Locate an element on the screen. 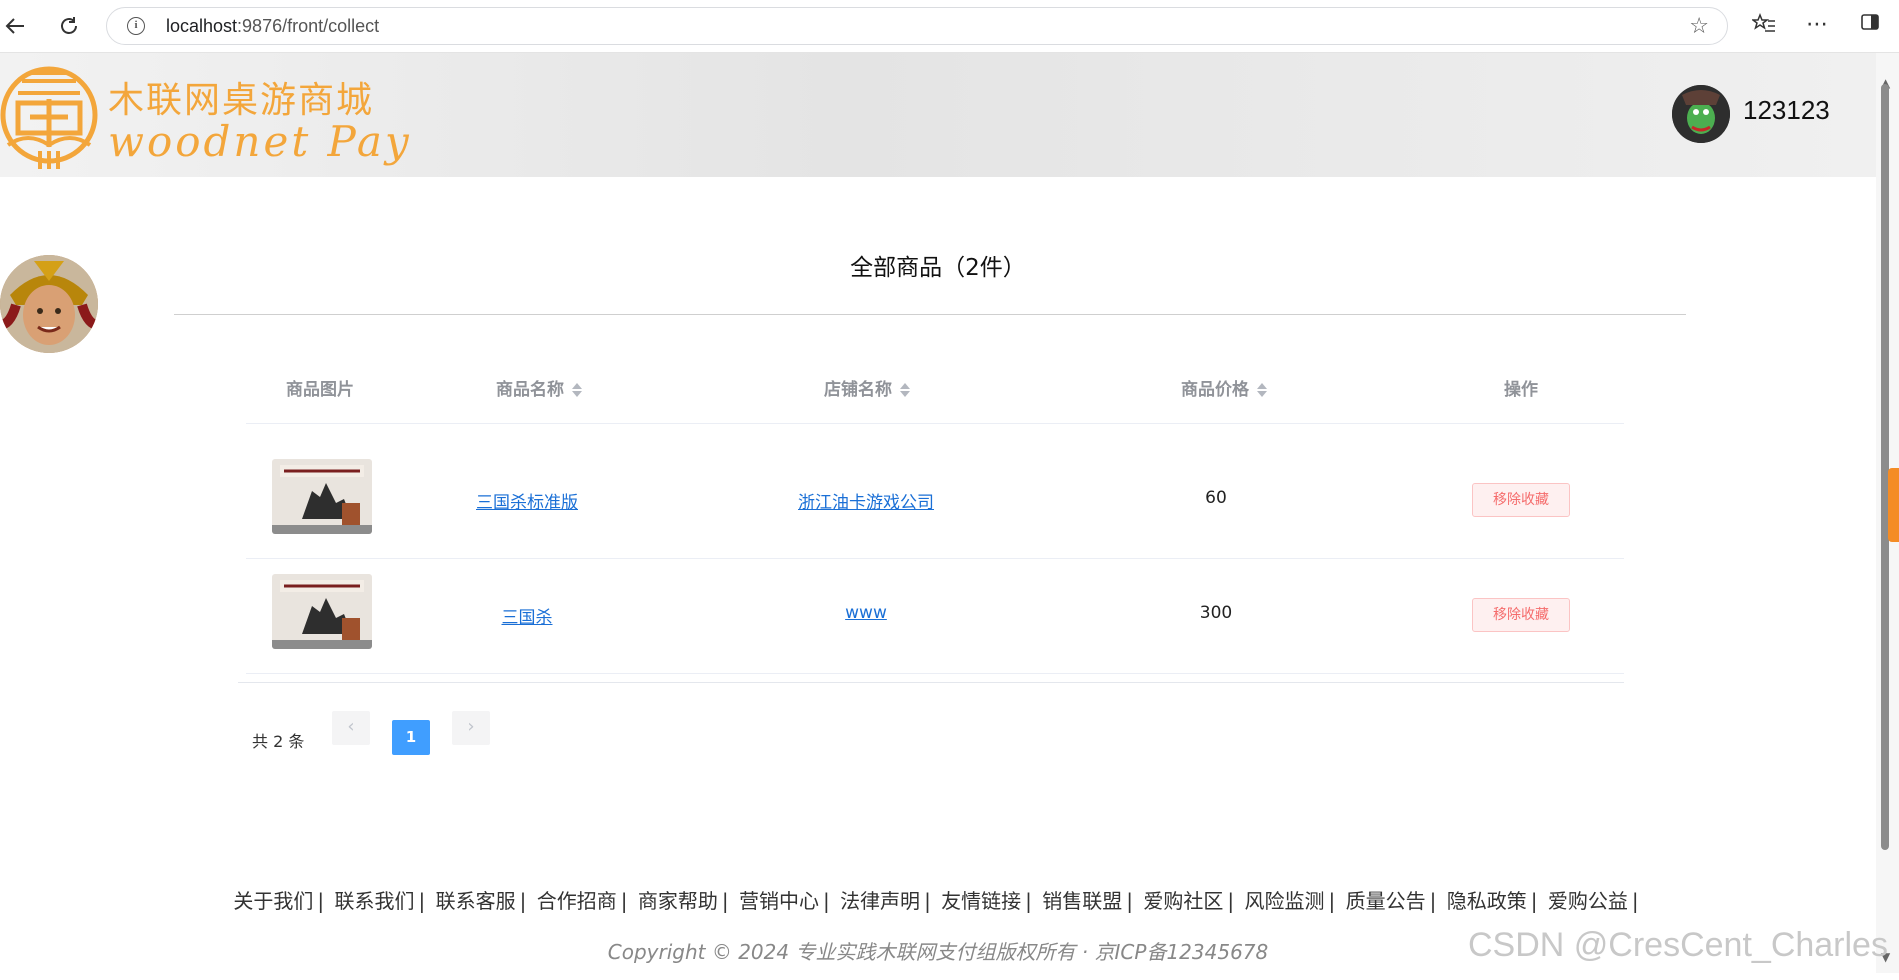 This screenshot has height=980, width=1899. brand-name-en: woodnet Pay is located at coordinates (260, 141).